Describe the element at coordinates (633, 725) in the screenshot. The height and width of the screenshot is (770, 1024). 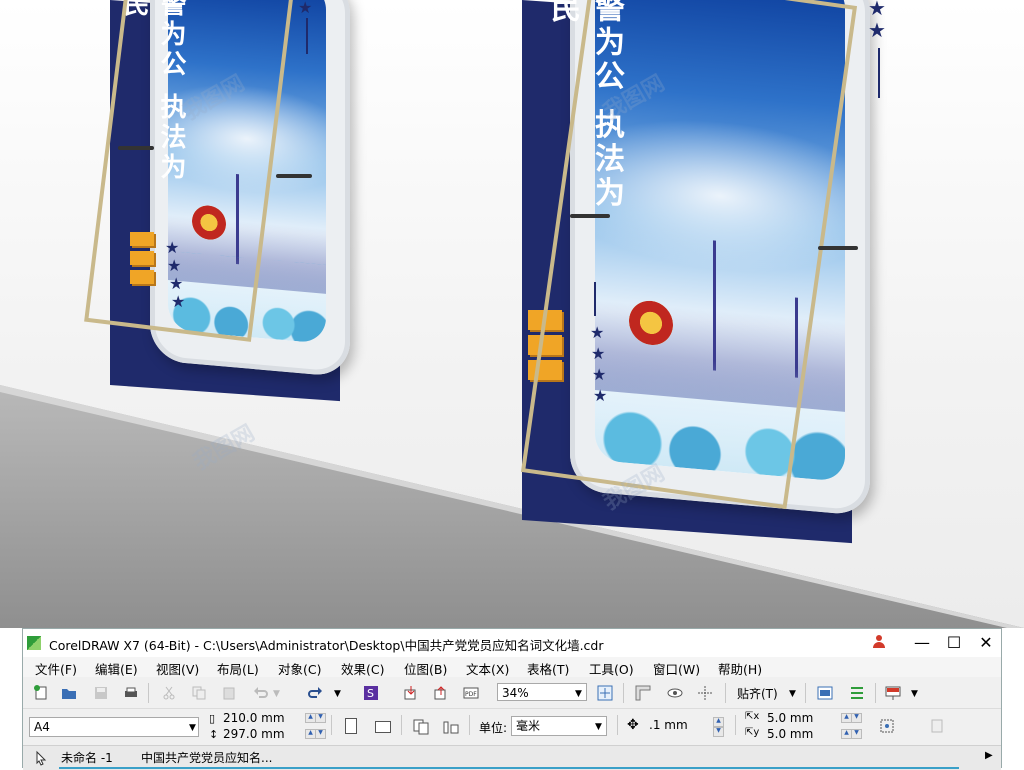
I see `nudge-icon: ✥` at that location.